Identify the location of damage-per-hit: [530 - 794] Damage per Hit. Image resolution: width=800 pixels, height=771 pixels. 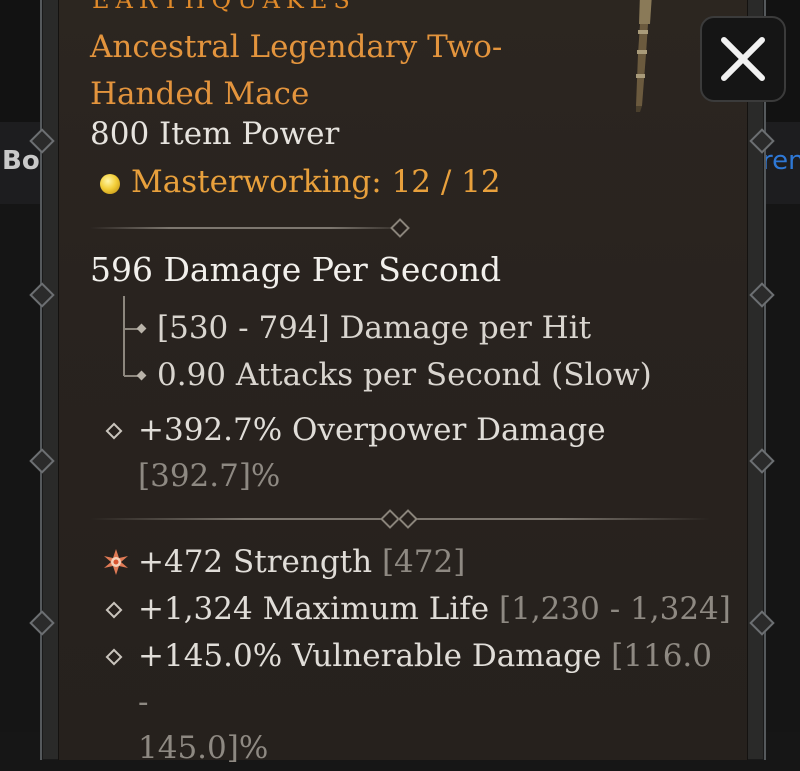
(374, 328).